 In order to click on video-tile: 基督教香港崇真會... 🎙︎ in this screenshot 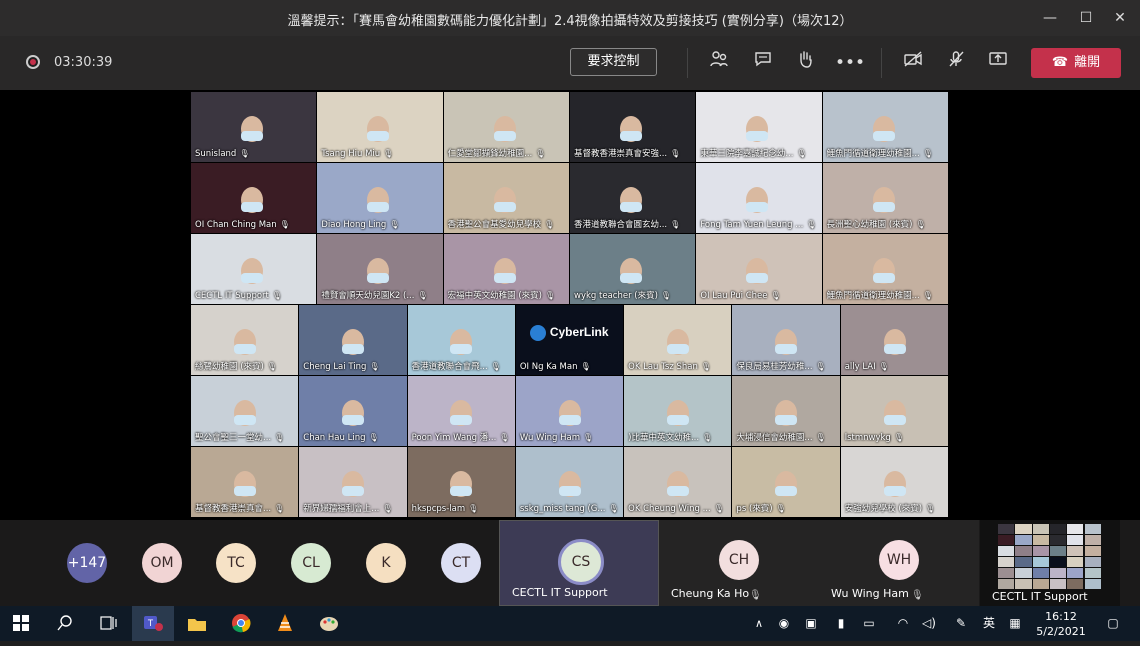, I will do `click(245, 482)`.